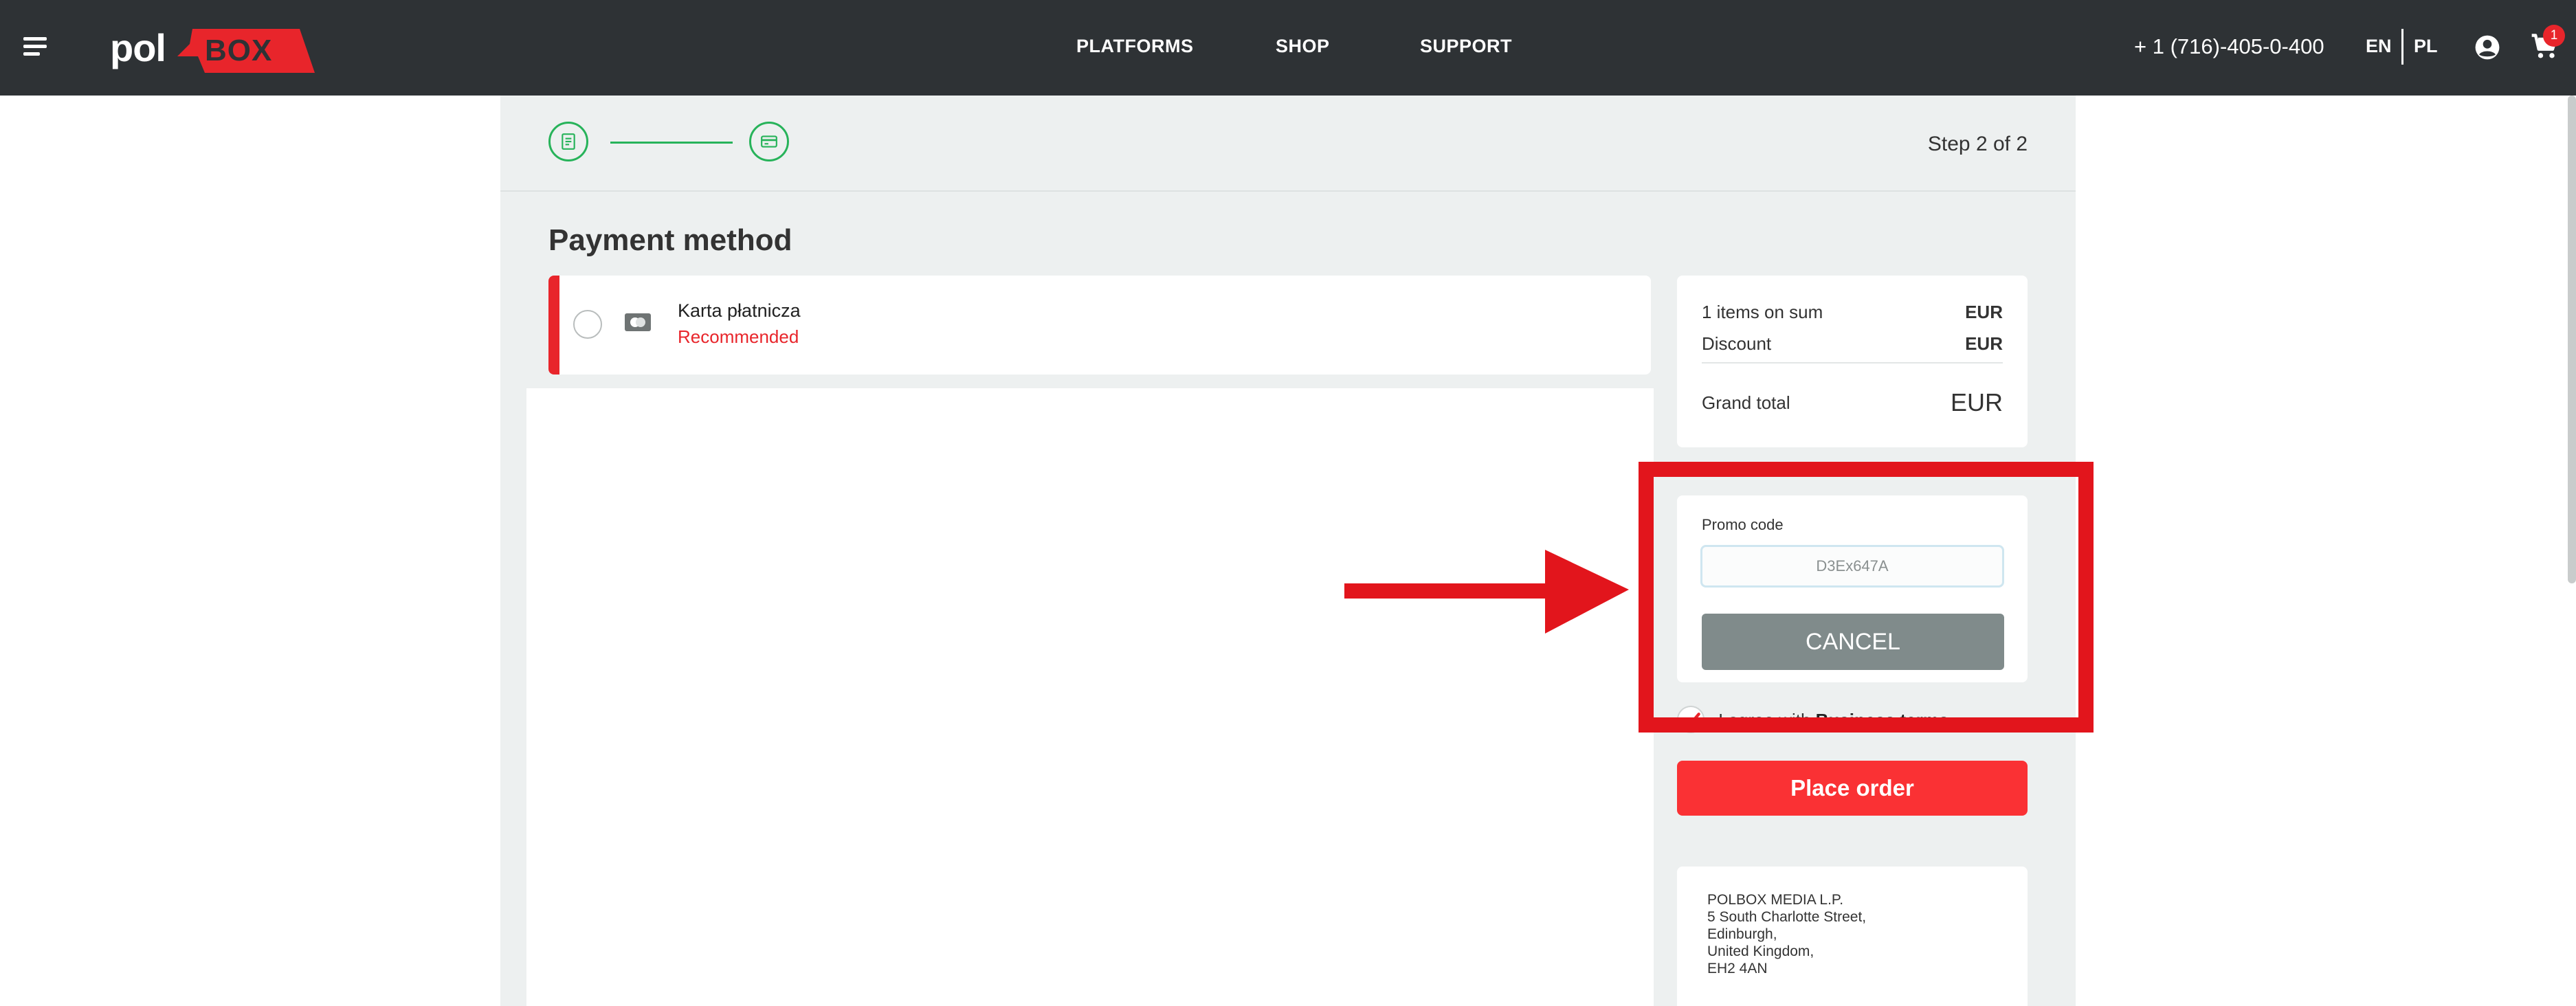 The width and height of the screenshot is (2576, 1006). I want to click on company-line-street: 5 South Charlotte Street,, so click(1787, 917).